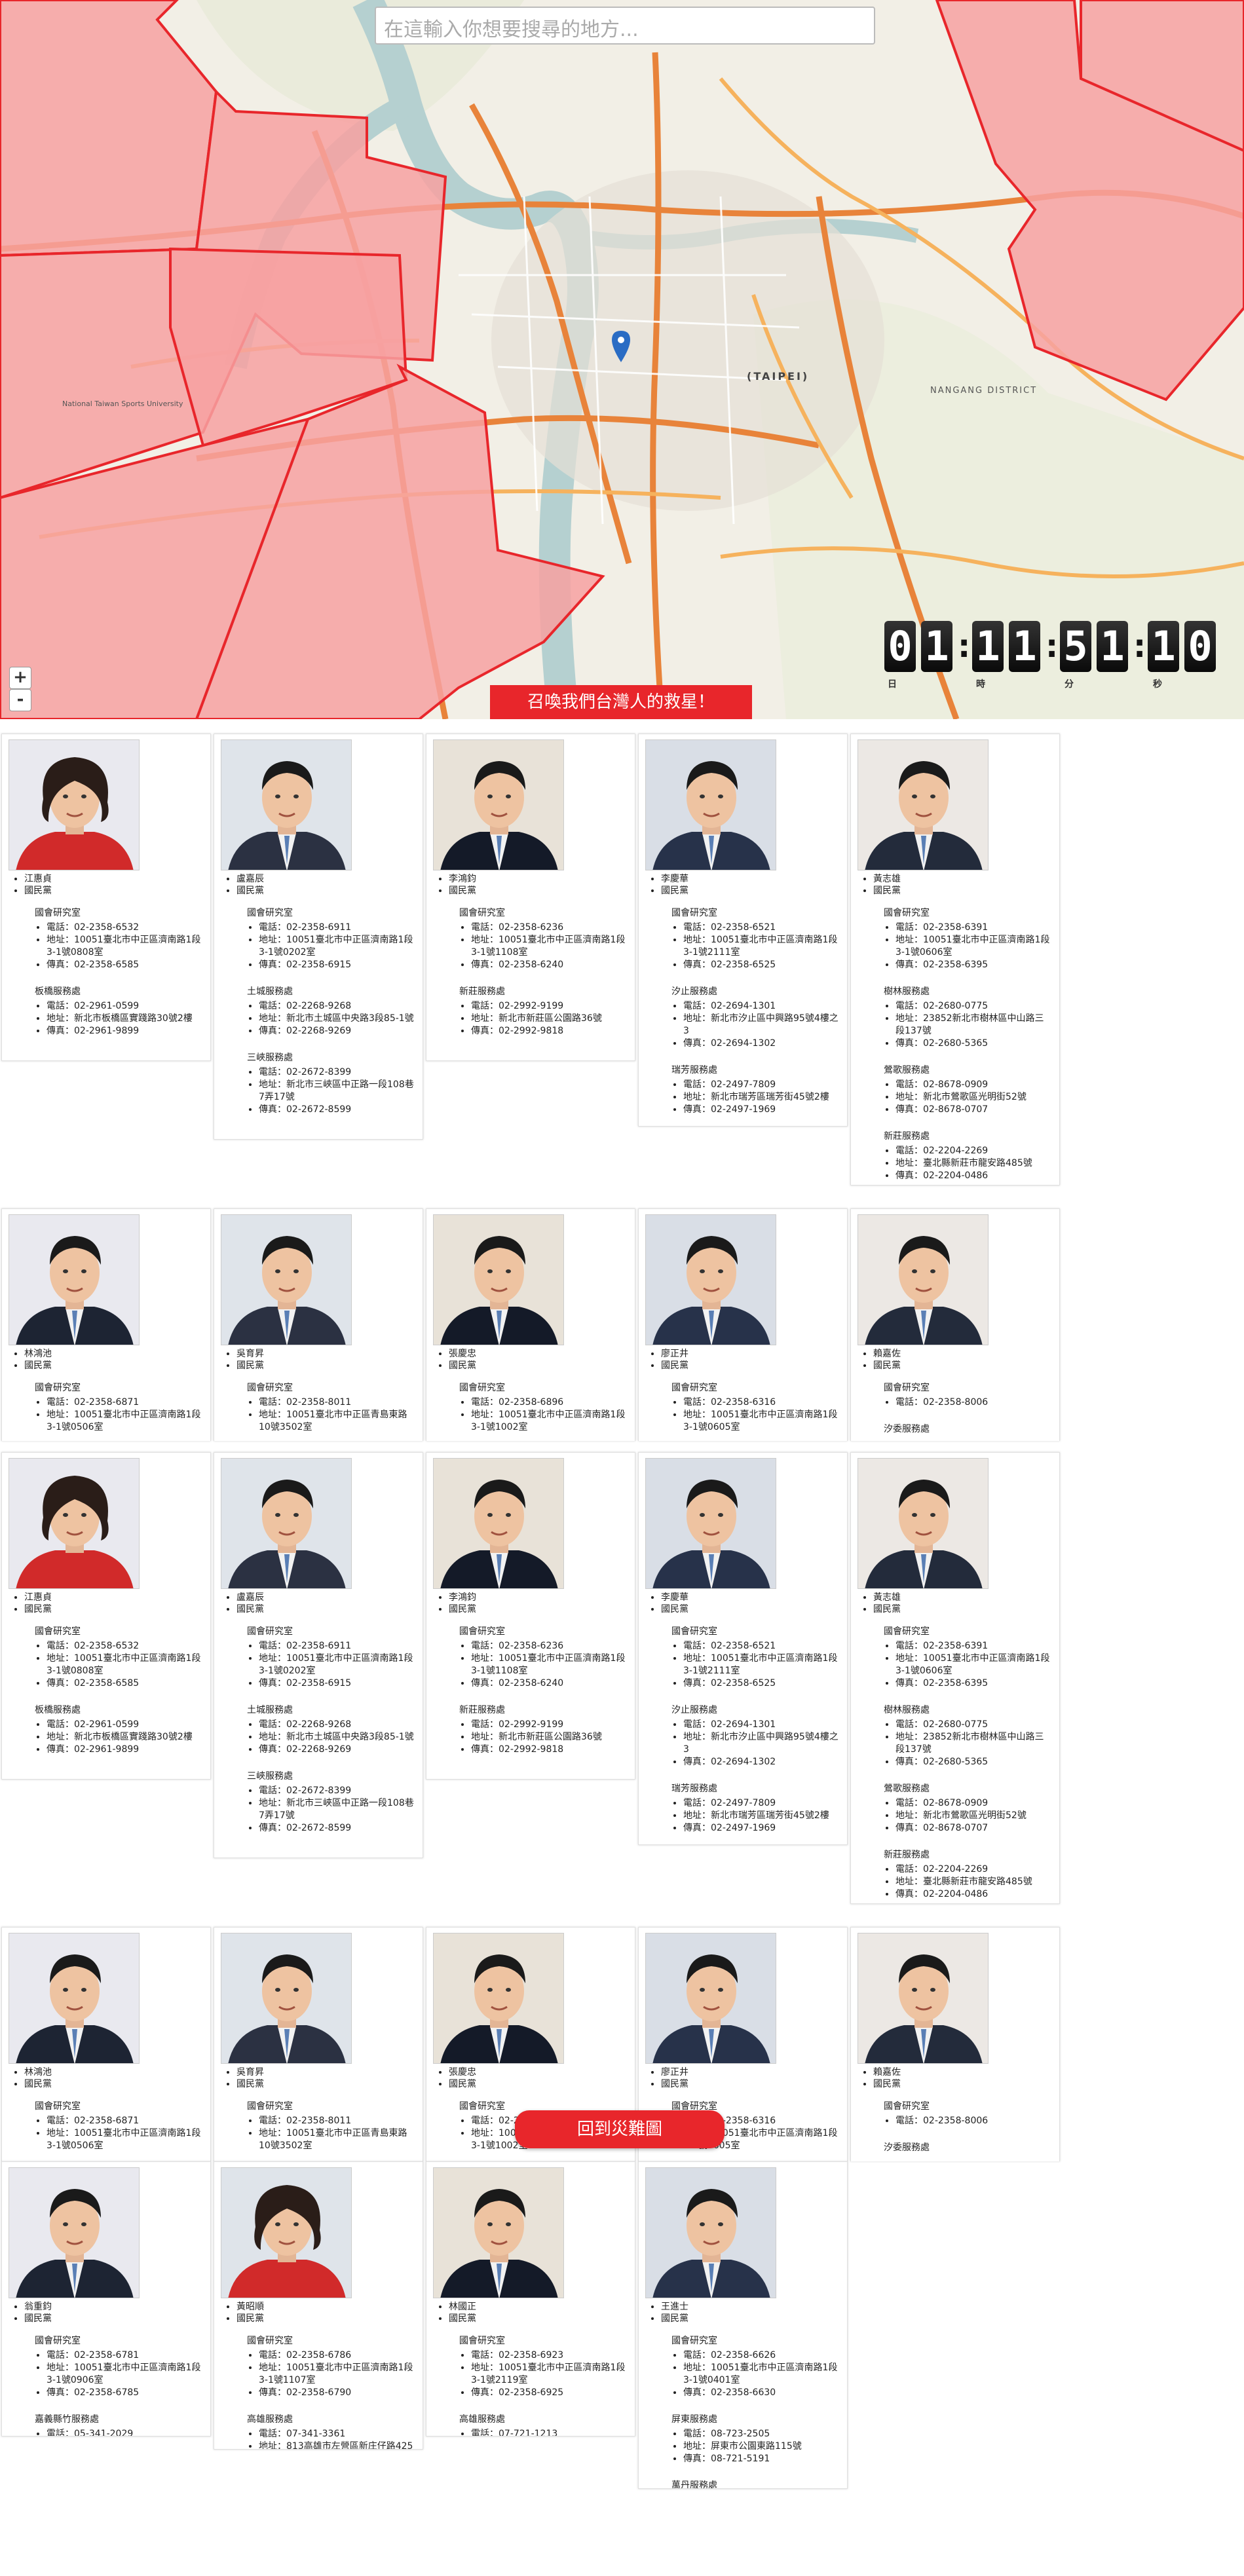  Describe the element at coordinates (530, 885) in the screenshot. I see `legislator-identity: 李鴻鈞國民黨` at that location.